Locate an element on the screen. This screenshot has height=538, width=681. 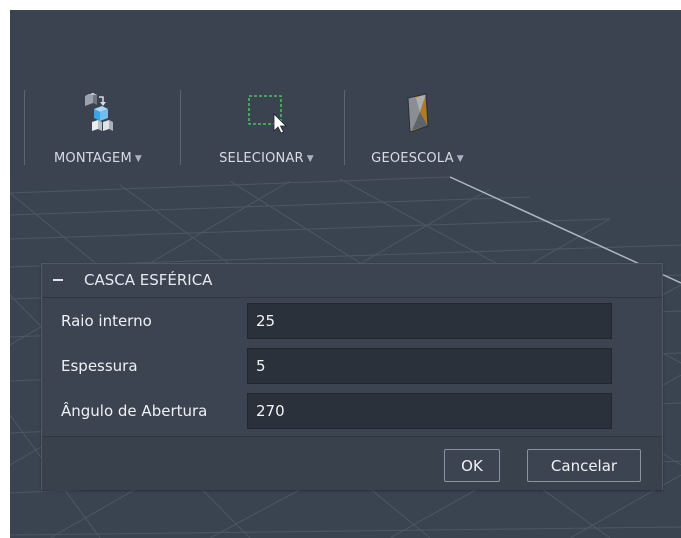
field-row-raio-interno: Raio interno is located at coordinates (352, 321).